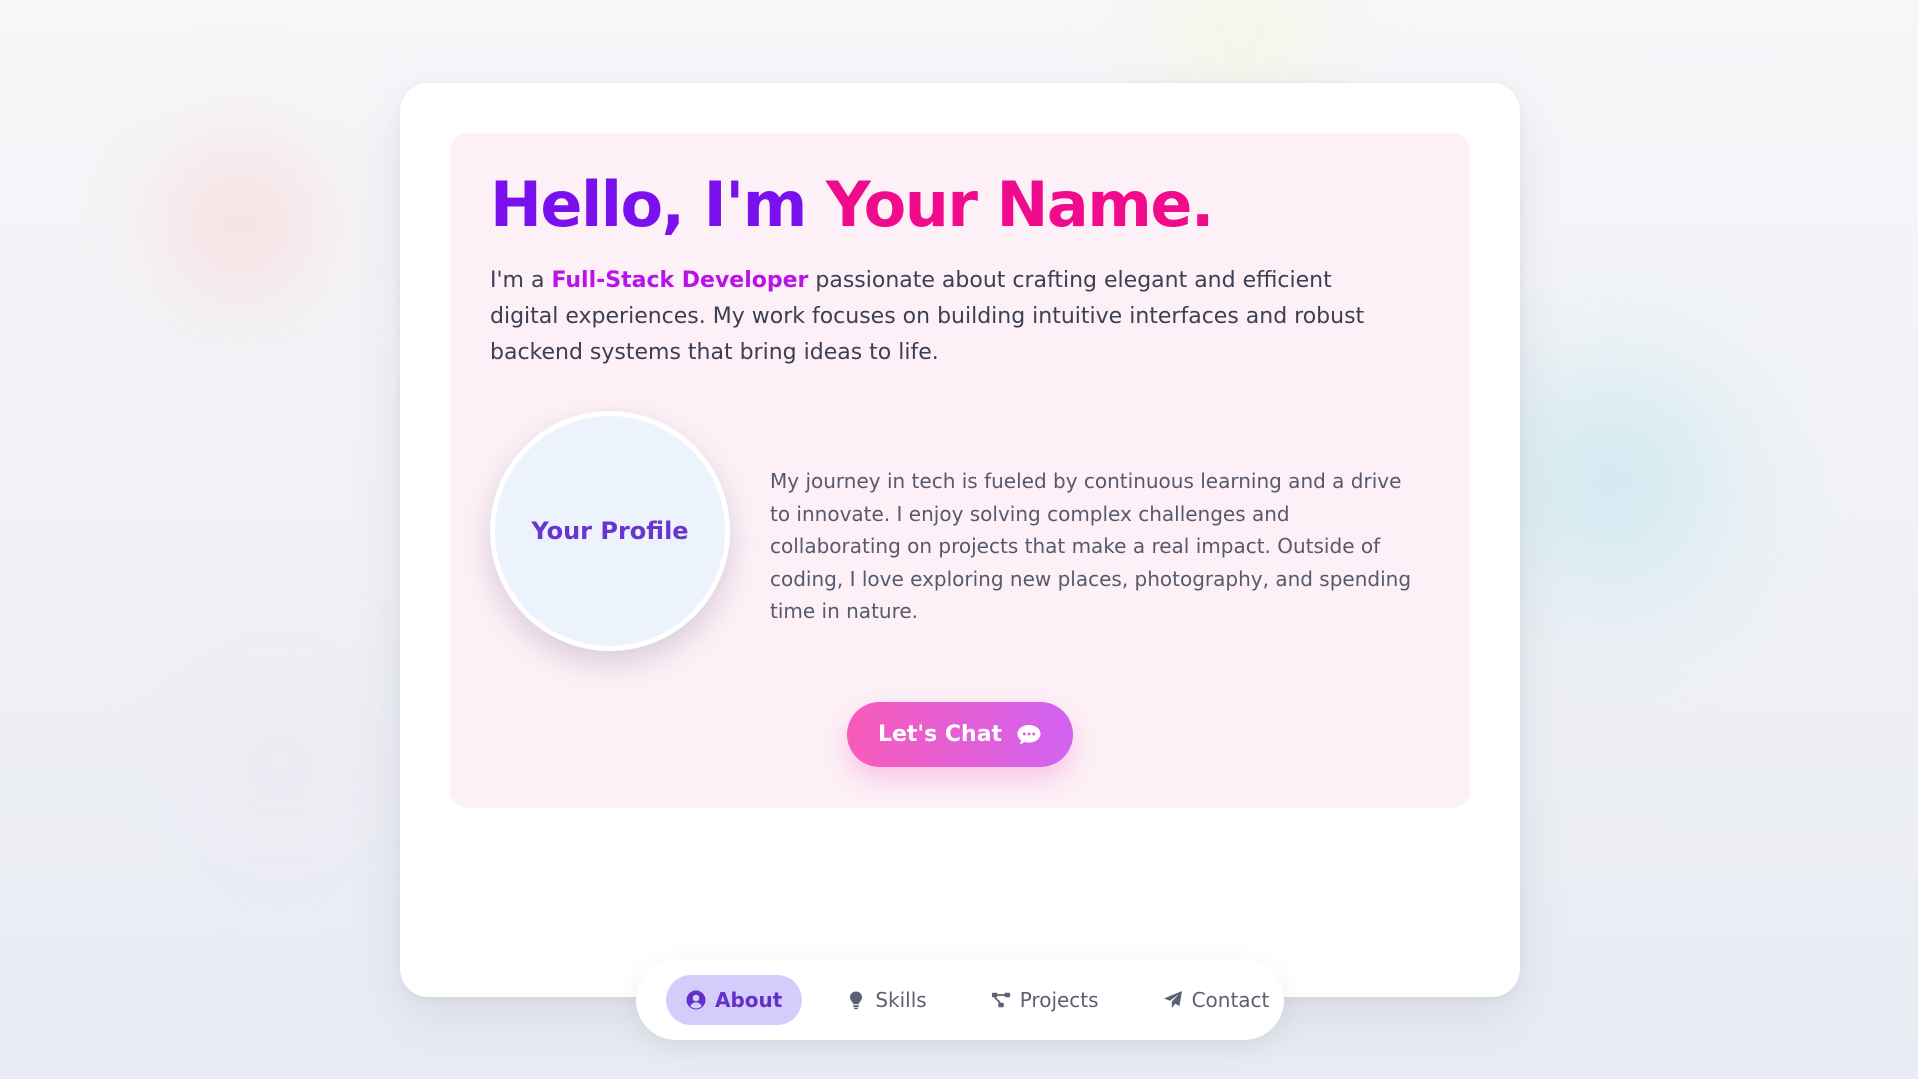 Image resolution: width=1918 pixels, height=1079 pixels. What do you see at coordinates (1000, 1000) in the screenshot?
I see `project-diagram-icon` at bounding box center [1000, 1000].